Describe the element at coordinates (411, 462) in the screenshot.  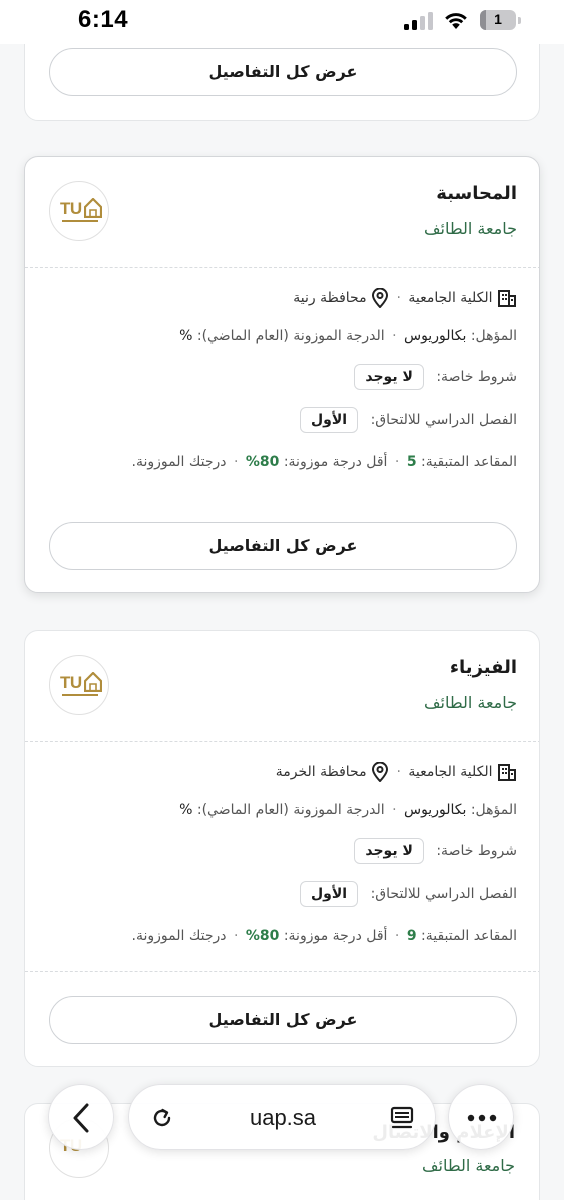
I see `seats-value: 5` at that location.